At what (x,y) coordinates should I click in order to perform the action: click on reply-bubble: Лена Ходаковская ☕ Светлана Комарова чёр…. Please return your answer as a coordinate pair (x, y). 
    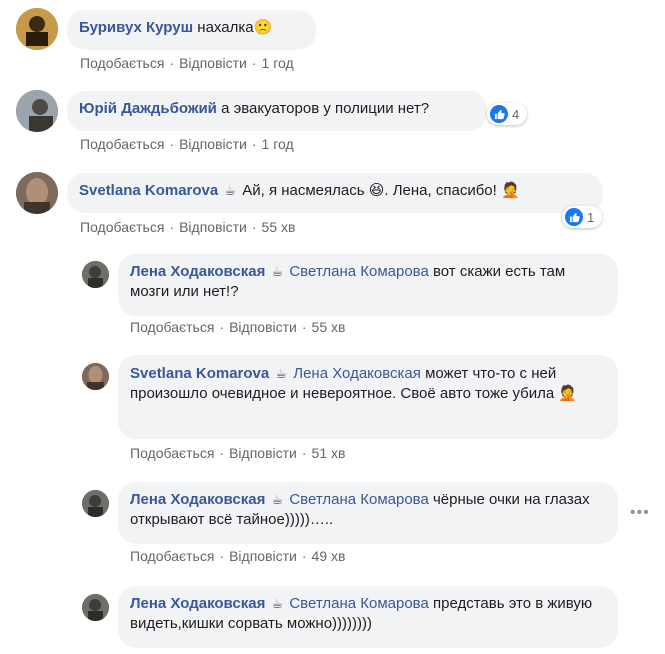
    Looking at the image, I should click on (368, 513).